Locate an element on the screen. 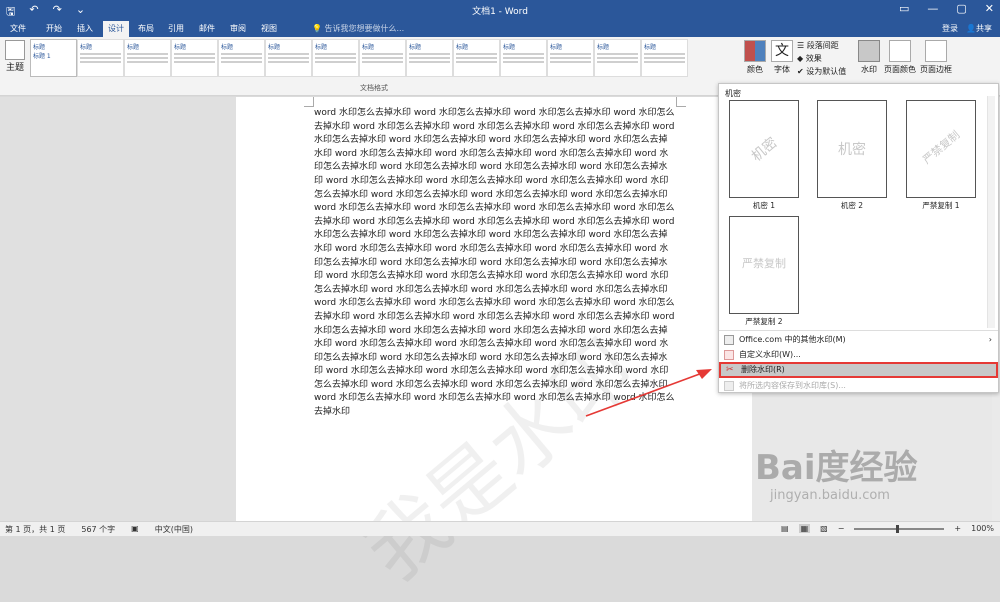  tab-mailings: 邮件 is located at coordinates (207, 28).